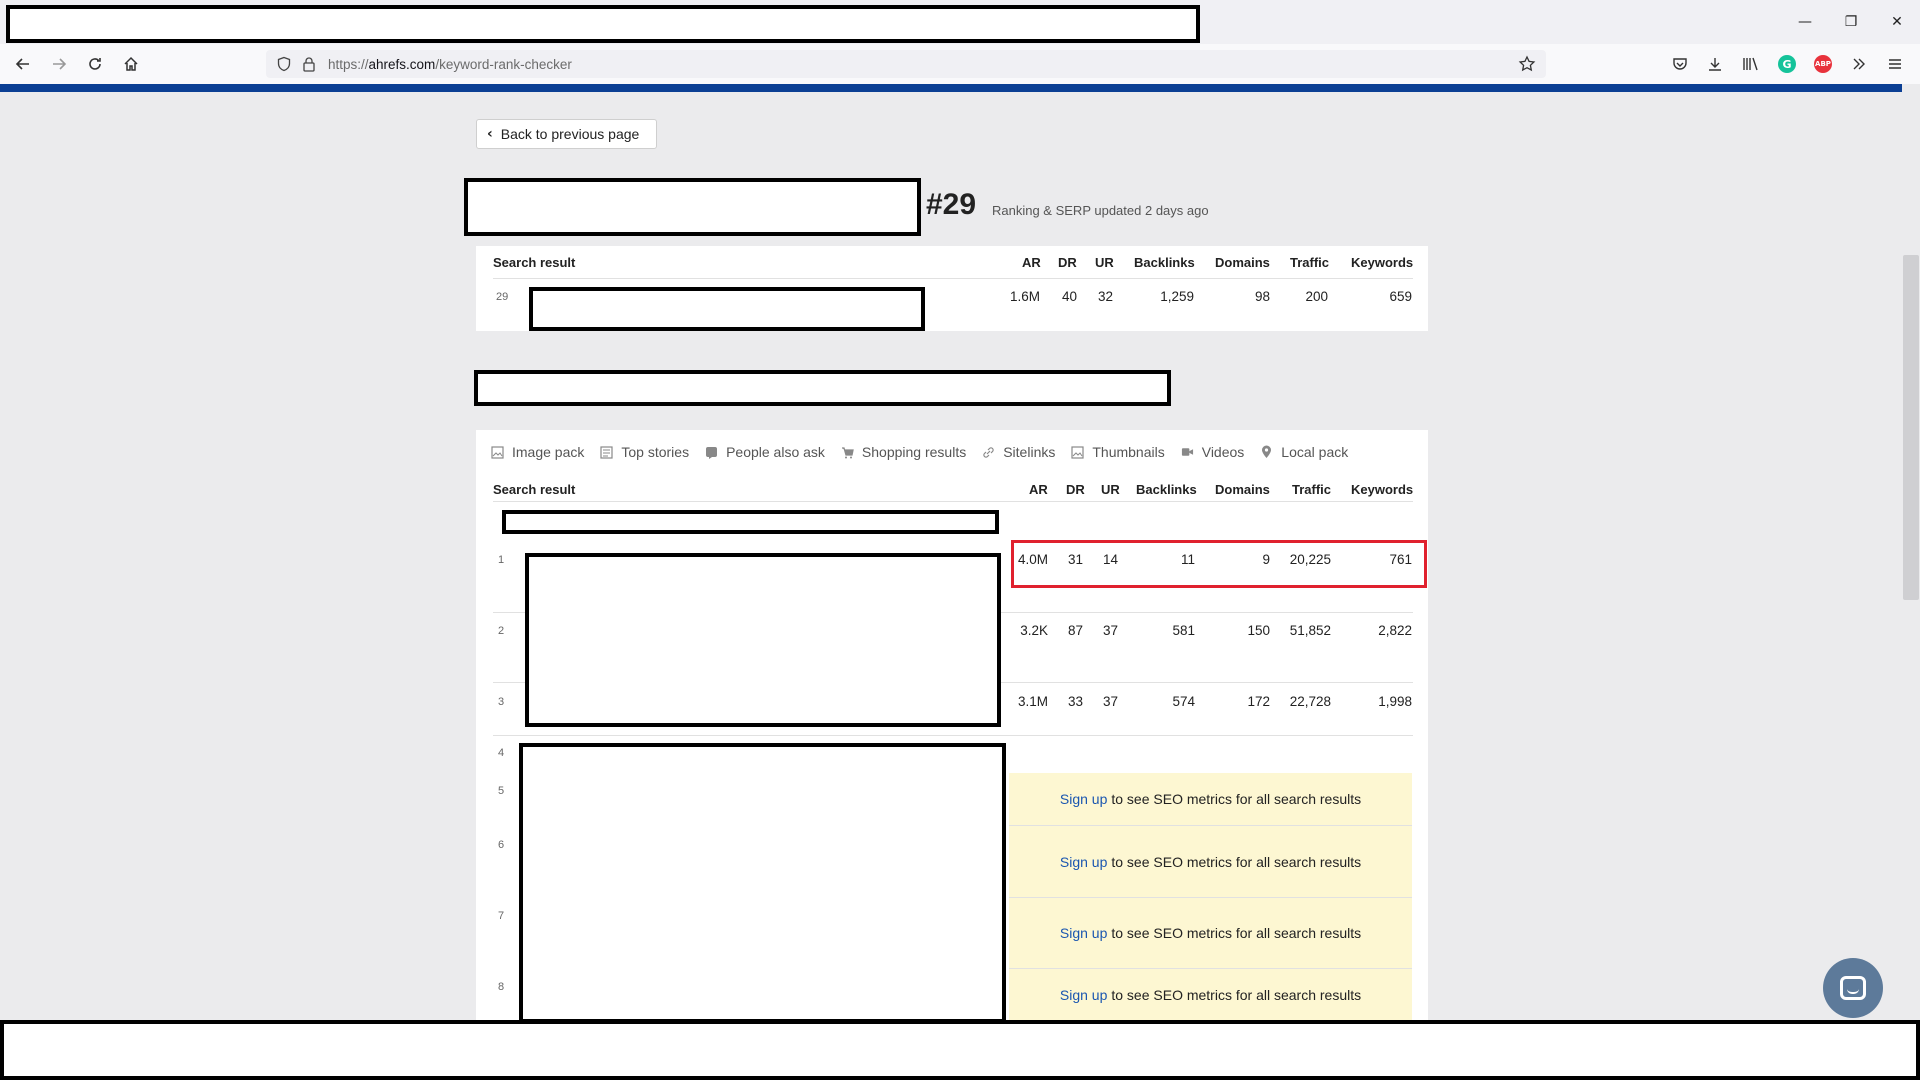 This screenshot has height=1080, width=1920. I want to click on serp-row-position: 8, so click(501, 987).